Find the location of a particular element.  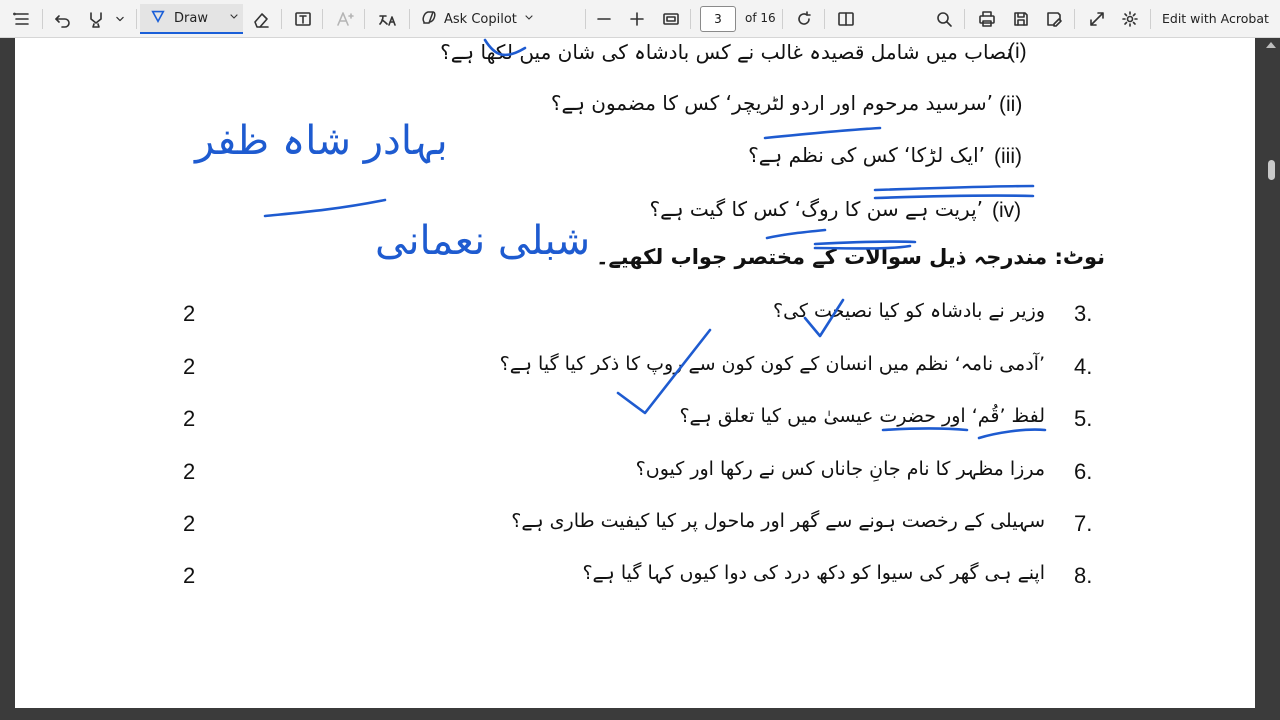

read-aloud-icon is located at coordinates (387, 19).